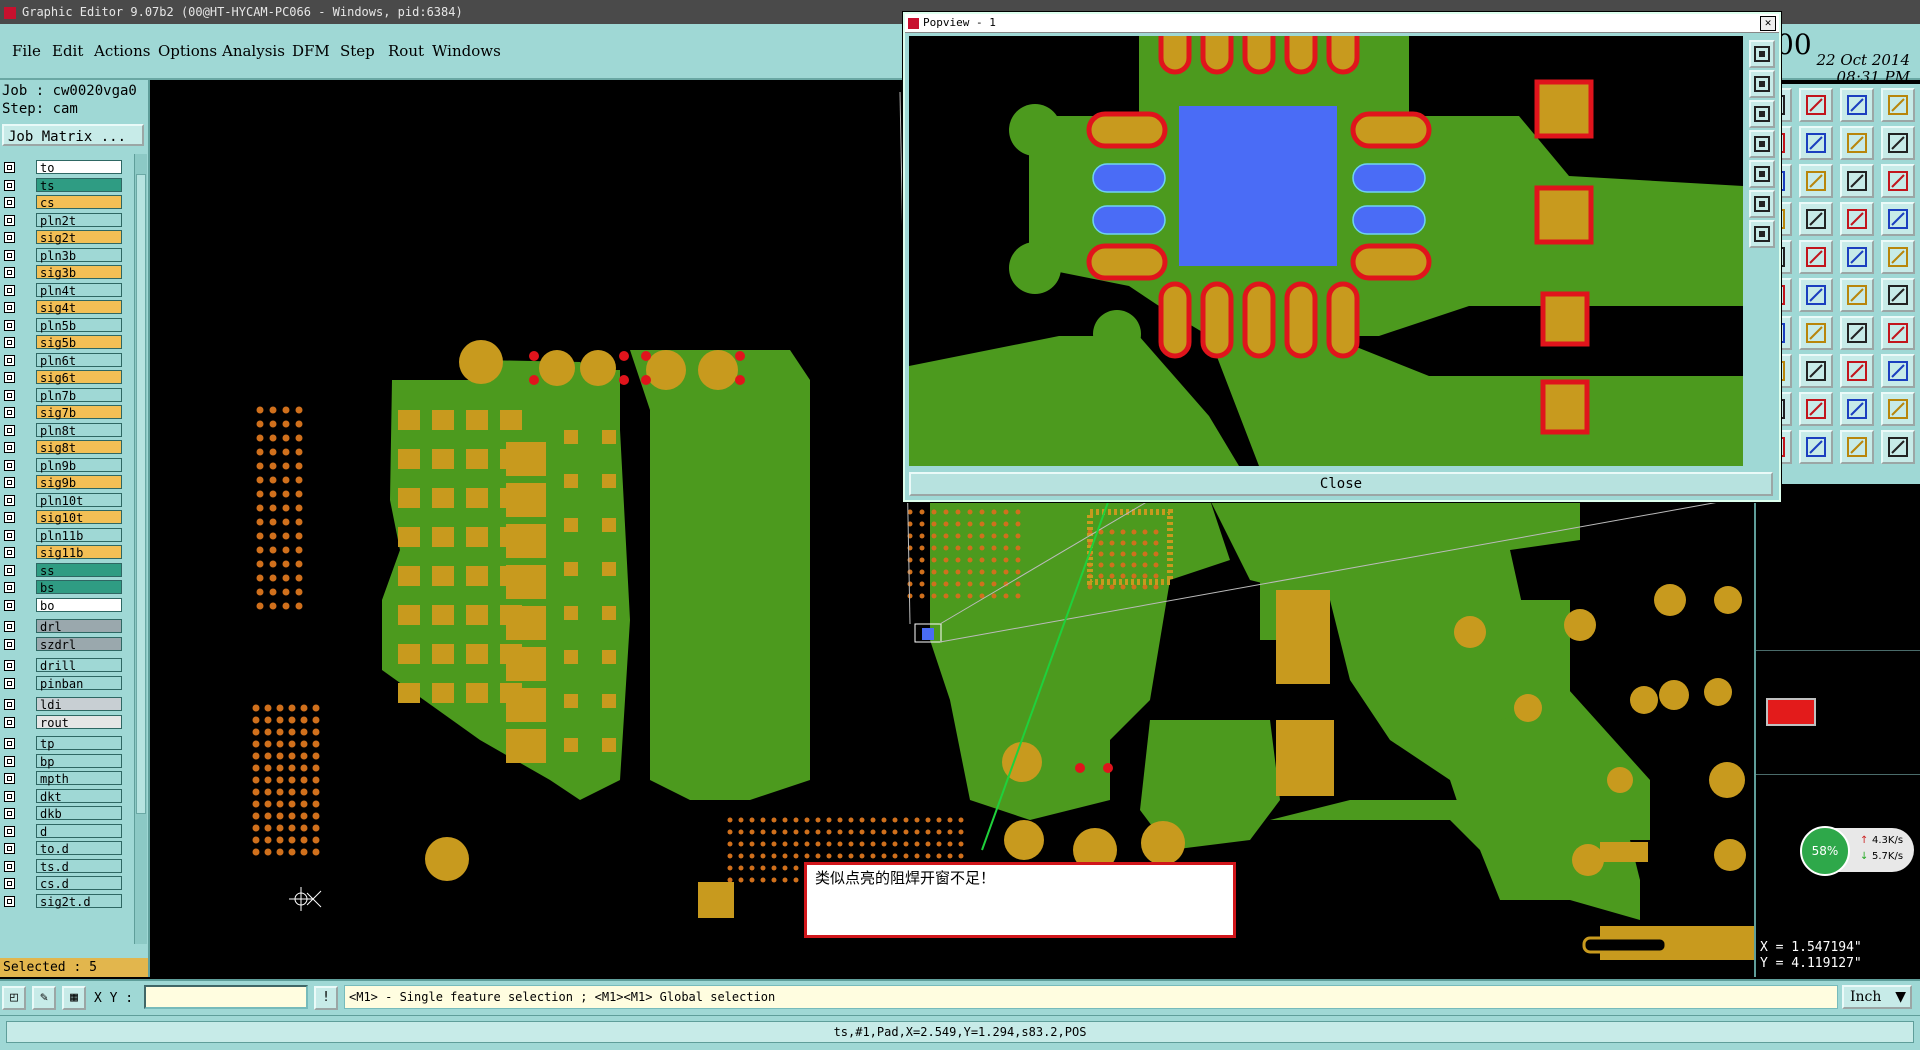 This screenshot has width=1920, height=1050. Describe the element at coordinates (1768, 23) in the screenshot. I see `popview-close-icon: ✕` at that location.